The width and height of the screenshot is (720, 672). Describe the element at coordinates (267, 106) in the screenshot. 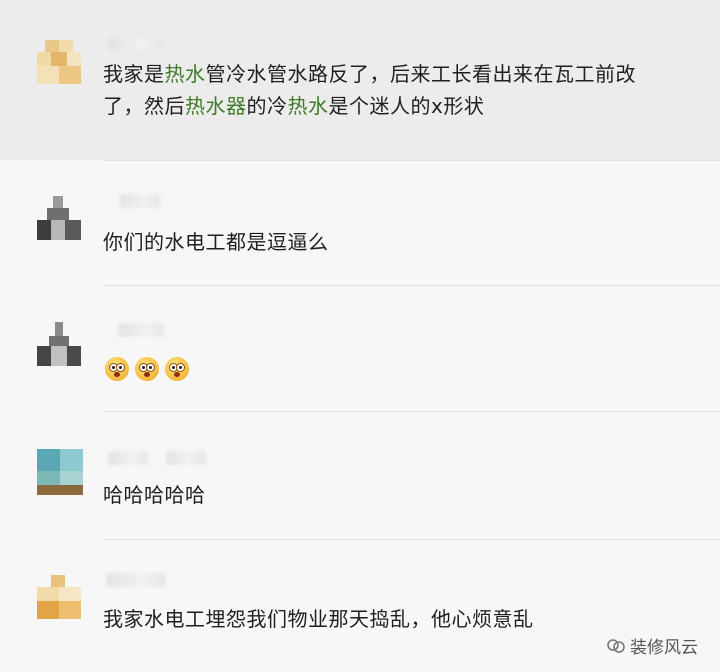

I see `comment-text-segment: 的冷` at that location.